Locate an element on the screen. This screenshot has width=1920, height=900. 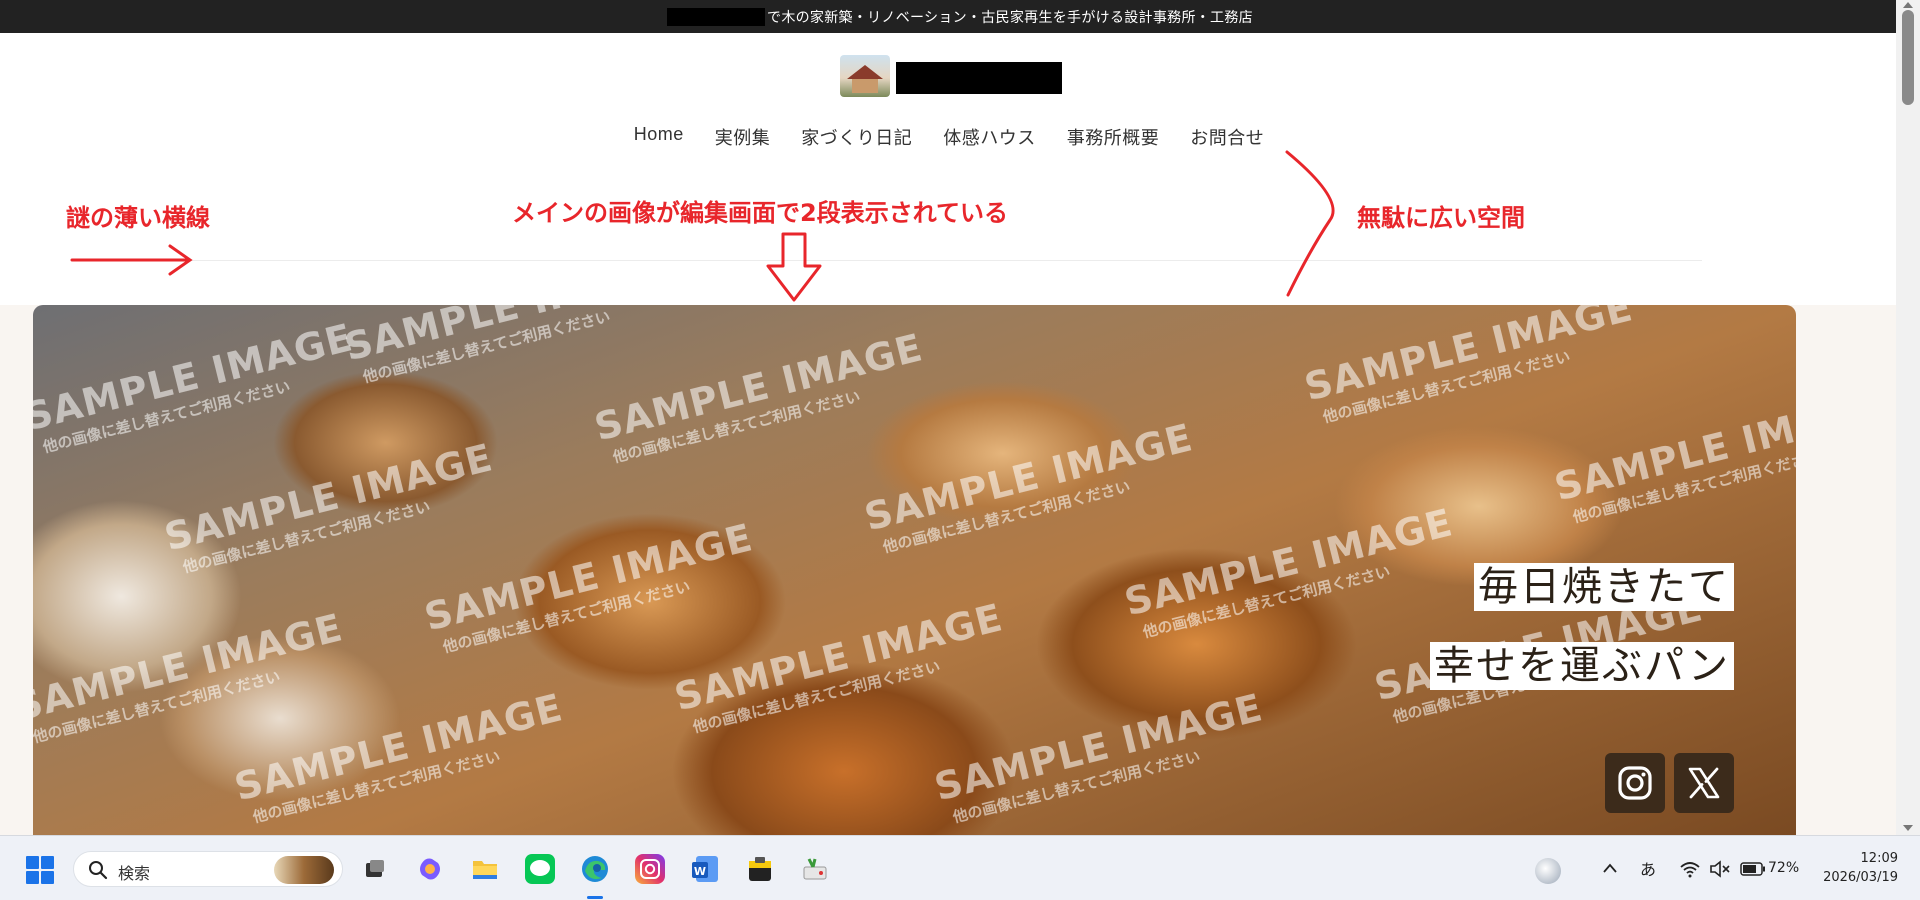
hero-catch-line-1: 毎日焼きたて is located at coordinates (1604, 587).